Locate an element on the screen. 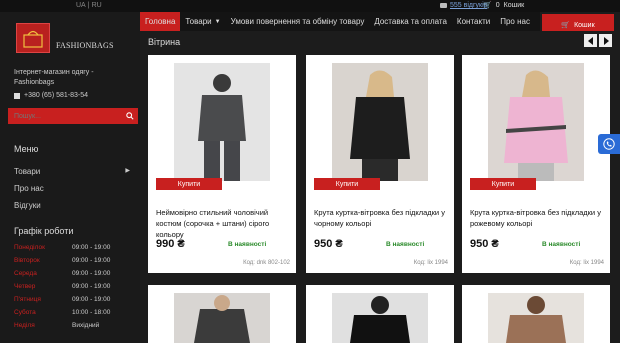 Image resolution: width=620 pixels, height=343 pixels. nav-contacts: Контакти is located at coordinates (473, 21).